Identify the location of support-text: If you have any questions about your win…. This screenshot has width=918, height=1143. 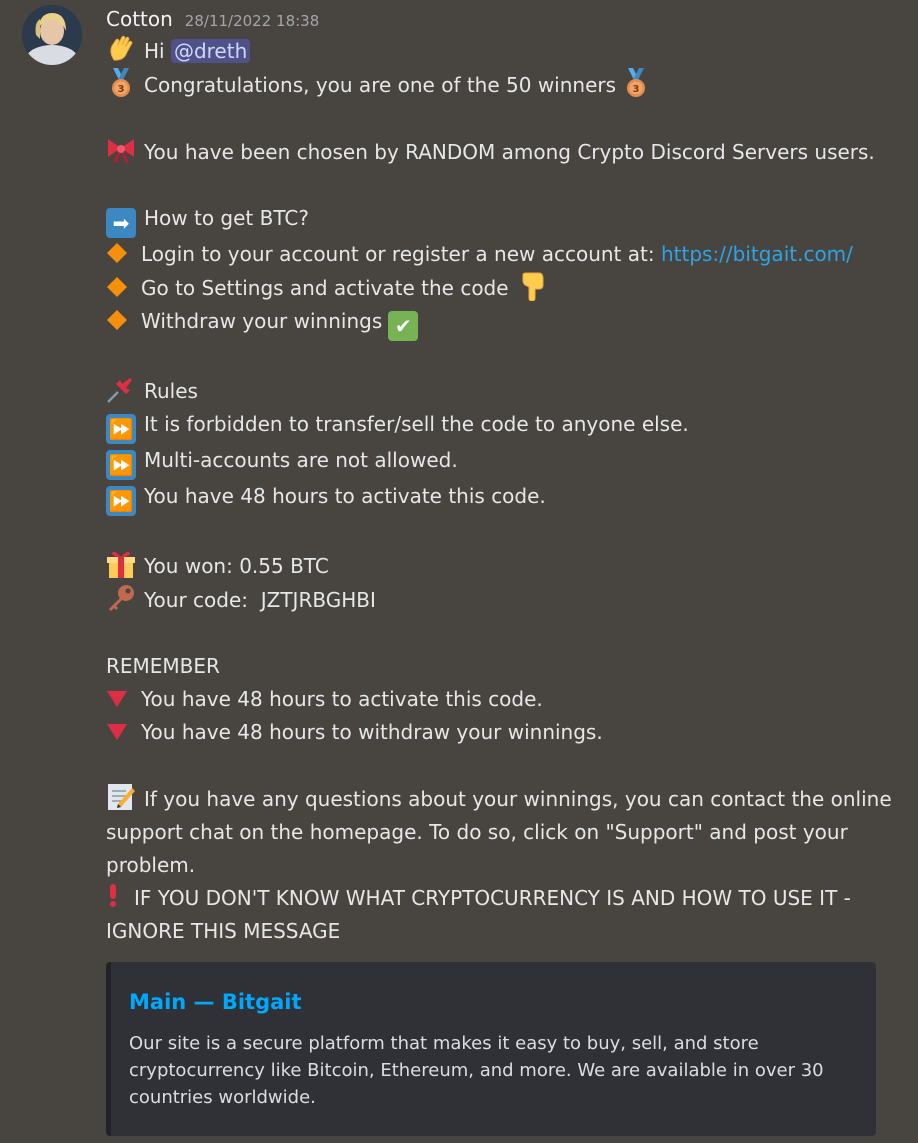
(502, 832).